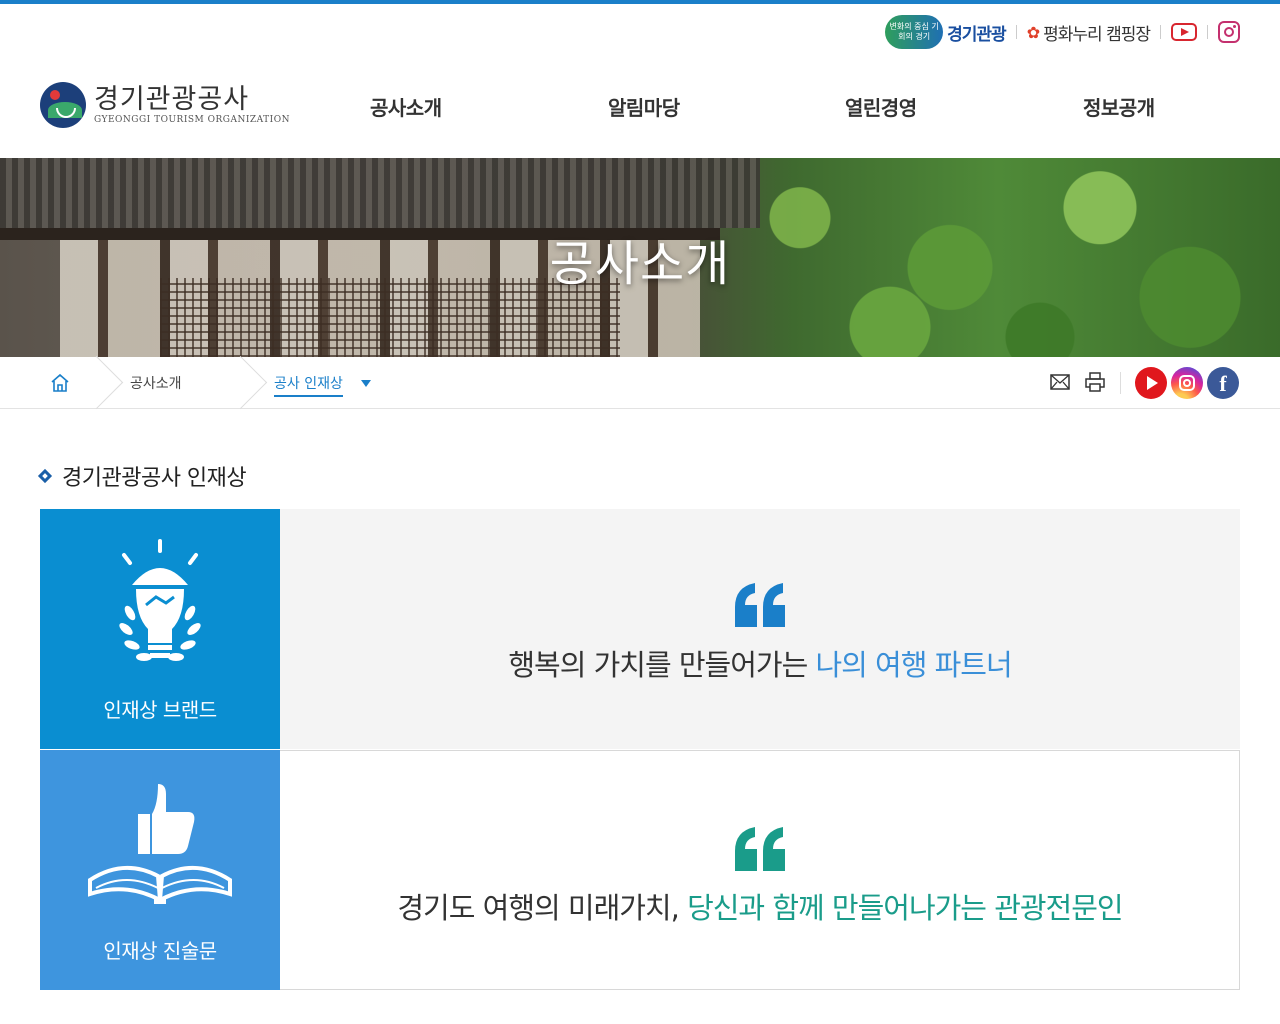 Image resolution: width=1280 pixels, height=1024 pixels. I want to click on gyeonggi-tour-link: 변화의 중심 기회의 경기 경기관광, so click(946, 32).